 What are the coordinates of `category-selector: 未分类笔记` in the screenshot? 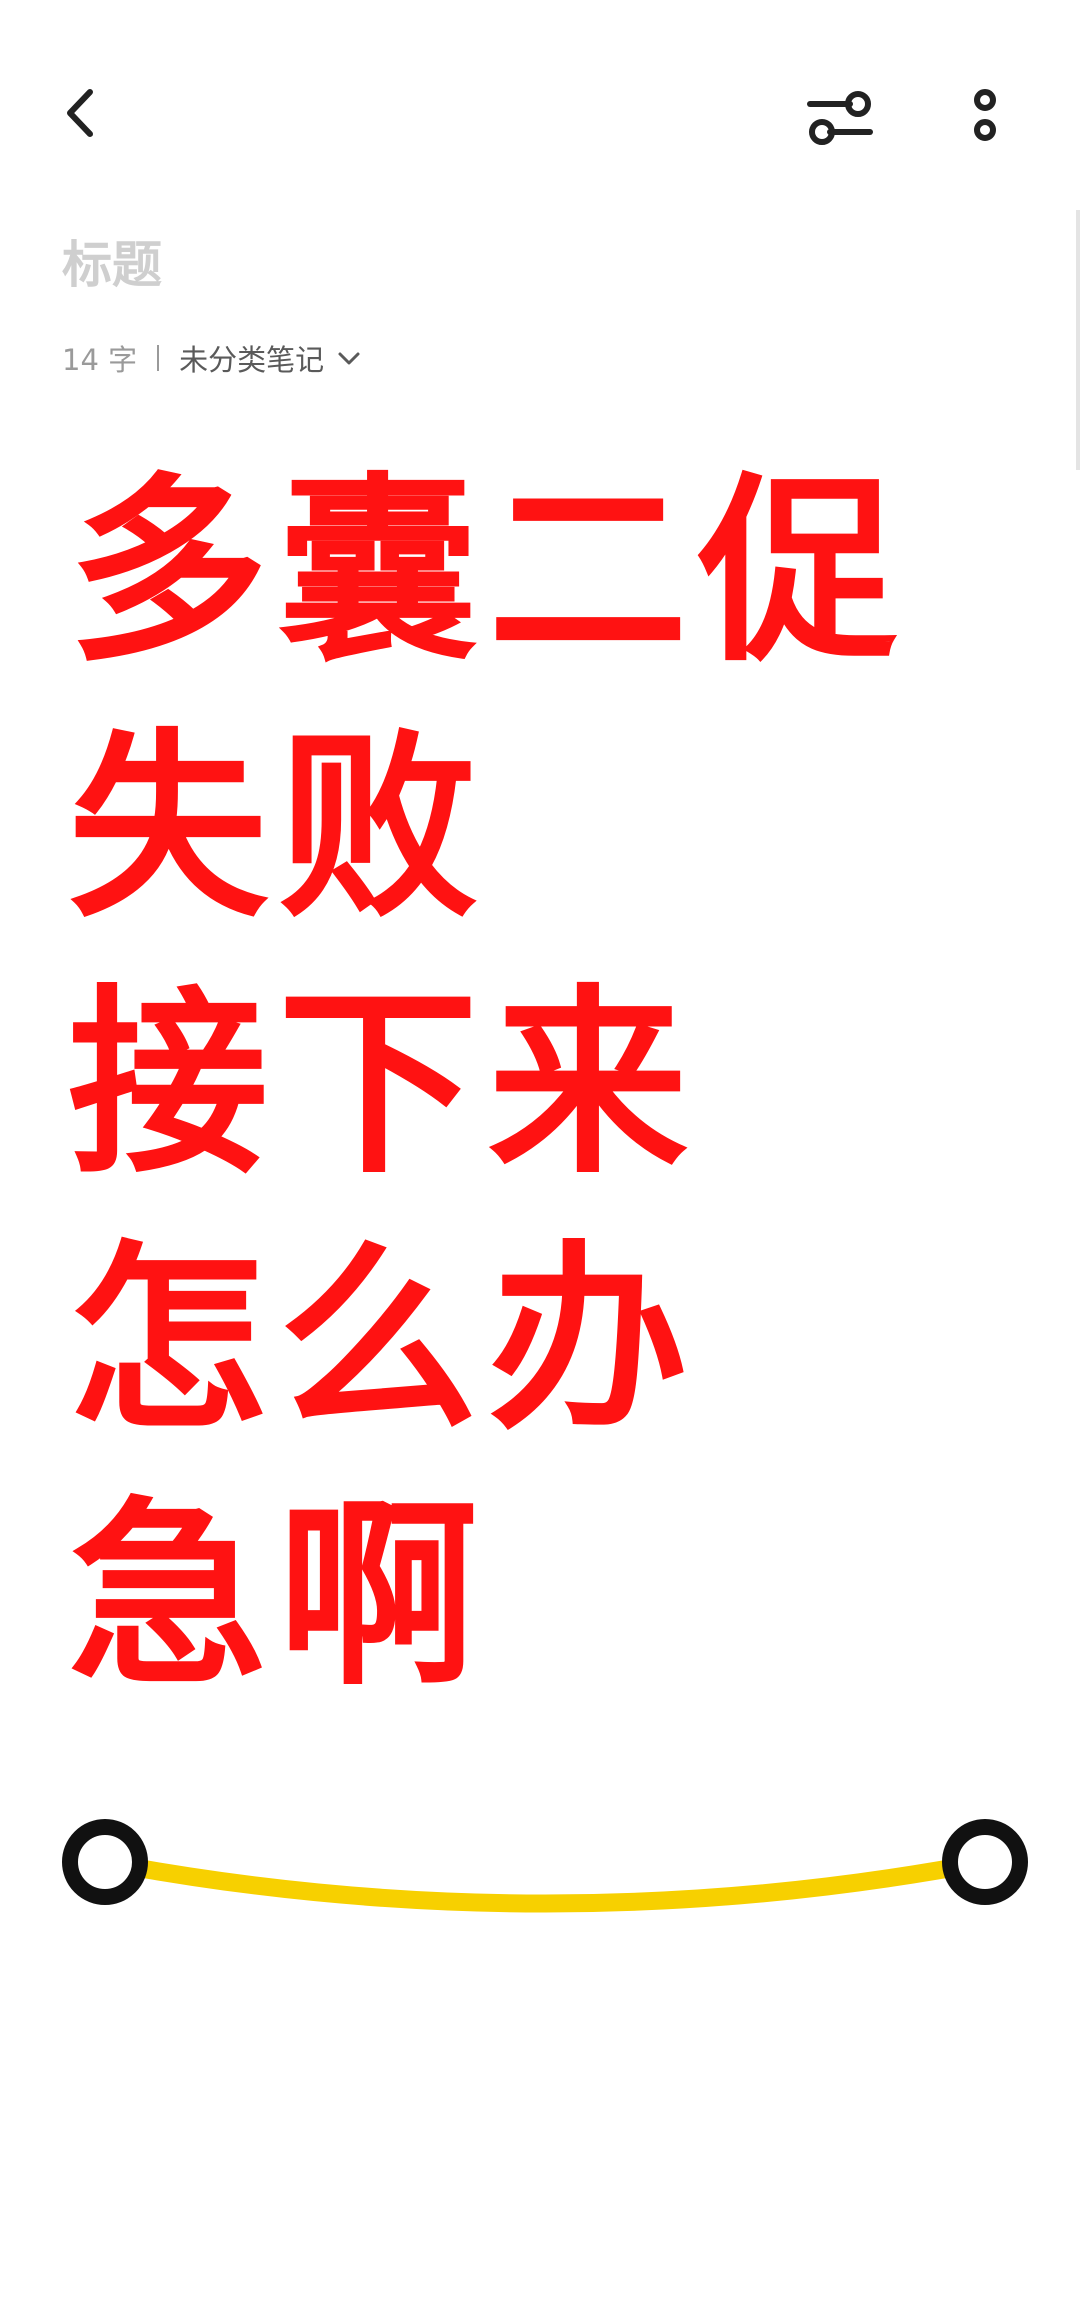 It's located at (251, 358).